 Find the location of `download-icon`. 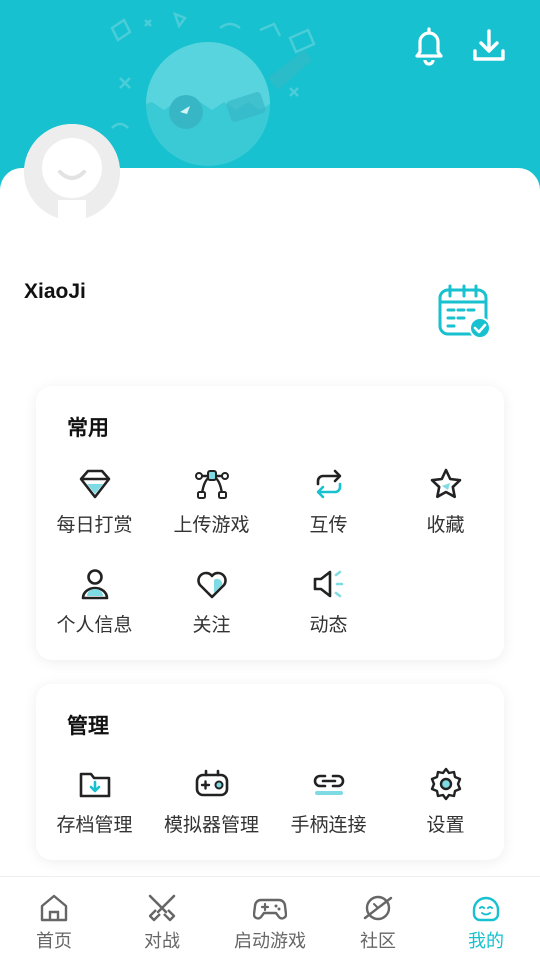

download-icon is located at coordinates (489, 45).